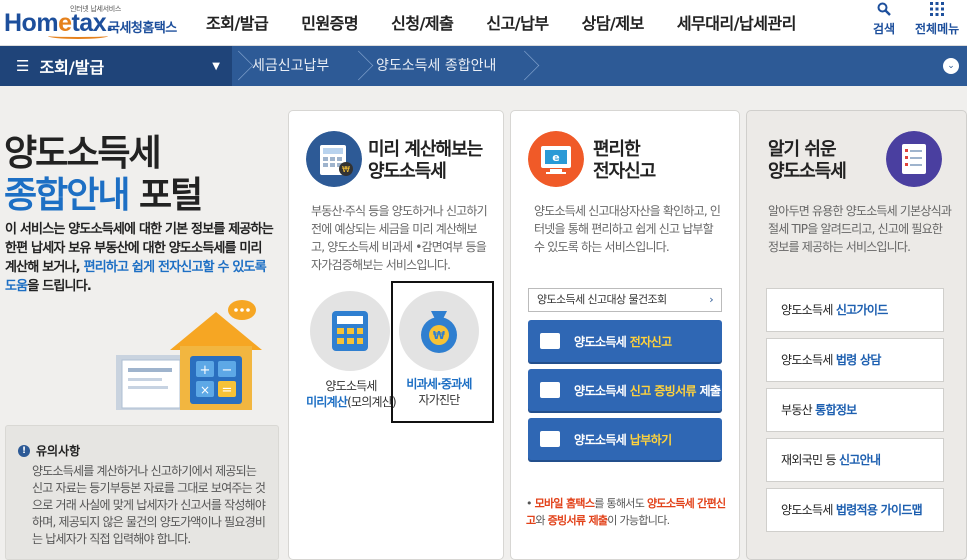 This screenshot has width=967, height=560. Describe the element at coordinates (24, 450) in the screenshot. I see `info-icon: !` at that location.